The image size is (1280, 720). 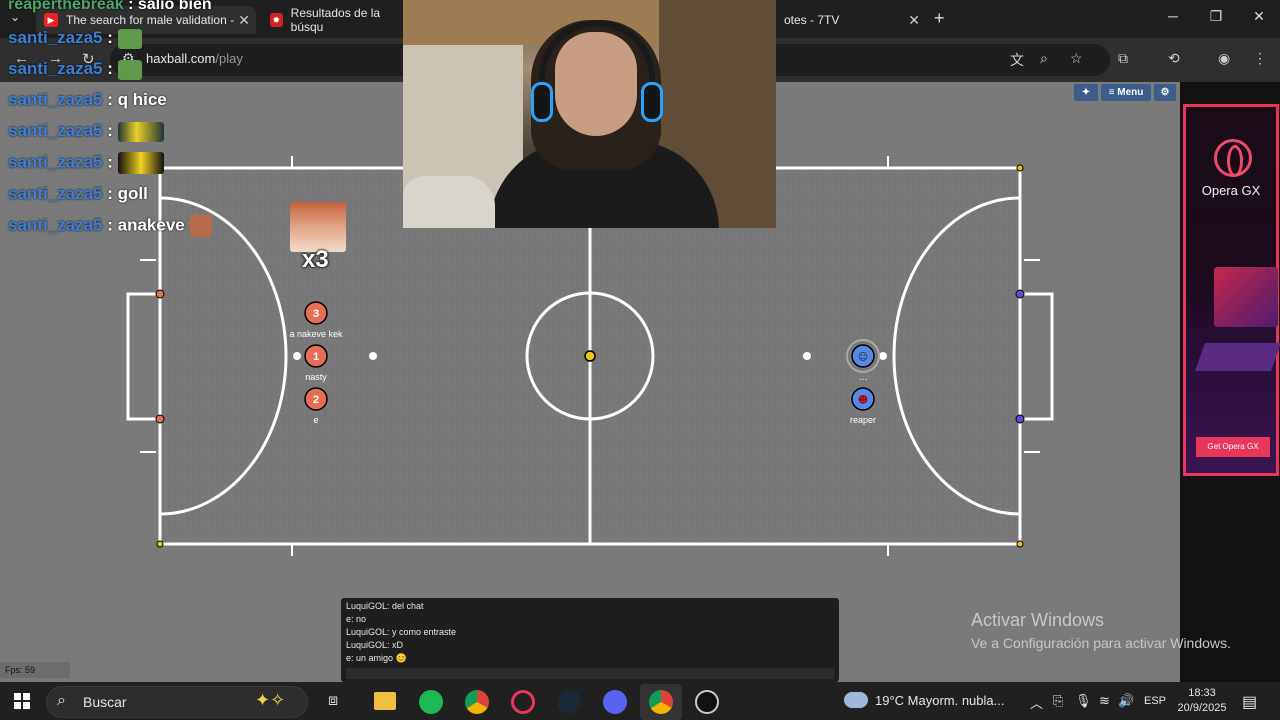 I want to click on opera-gx-icon, so click(x=523, y=702).